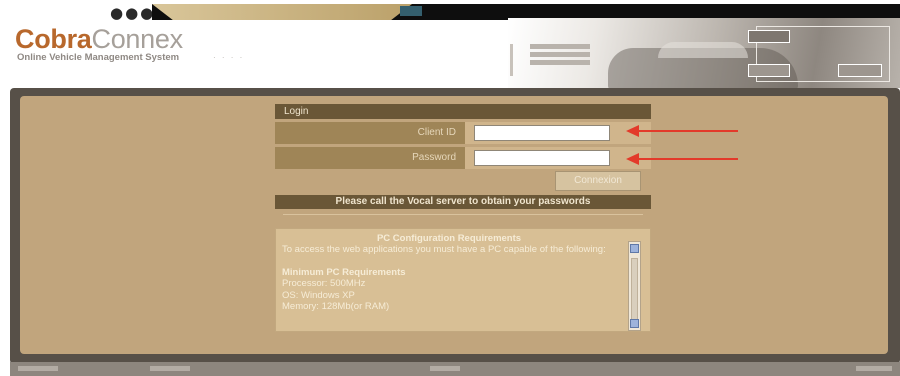 Image resolution: width=900 pixels, height=376 pixels. What do you see at coordinates (137, 39) in the screenshot?
I see `brand-name-part2: Connex` at bounding box center [137, 39].